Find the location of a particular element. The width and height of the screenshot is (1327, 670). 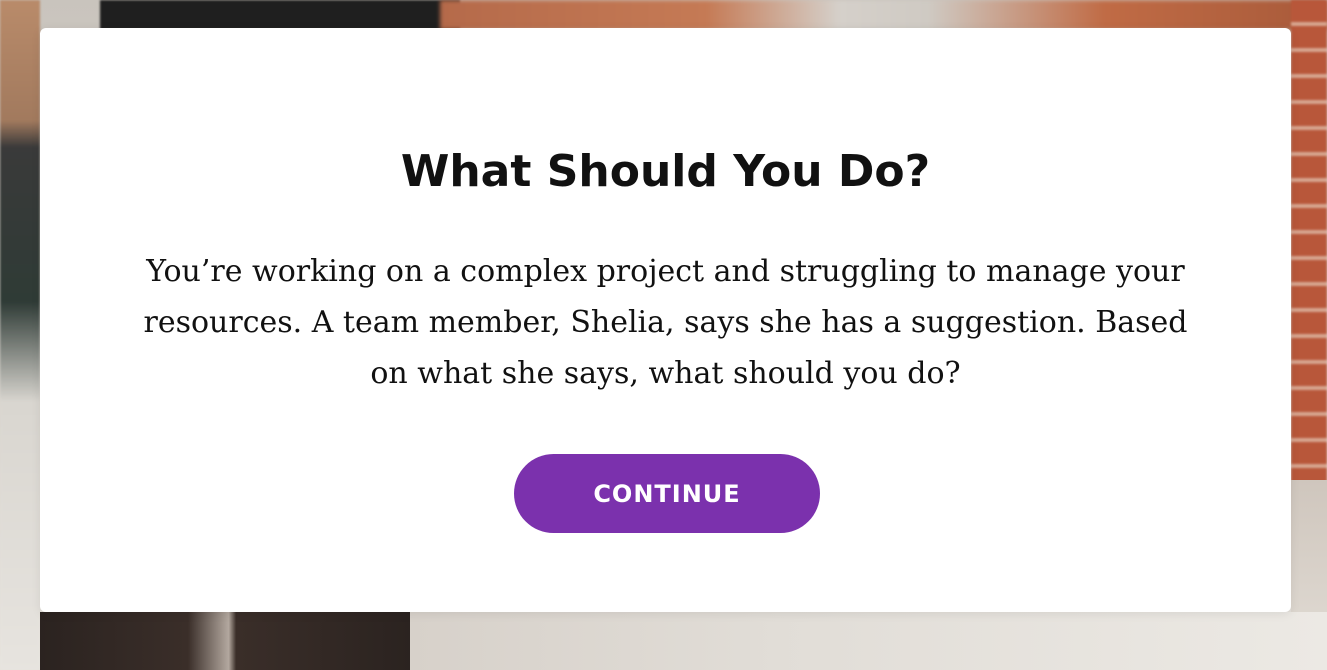

background-person-upper is located at coordinates (280, 15).